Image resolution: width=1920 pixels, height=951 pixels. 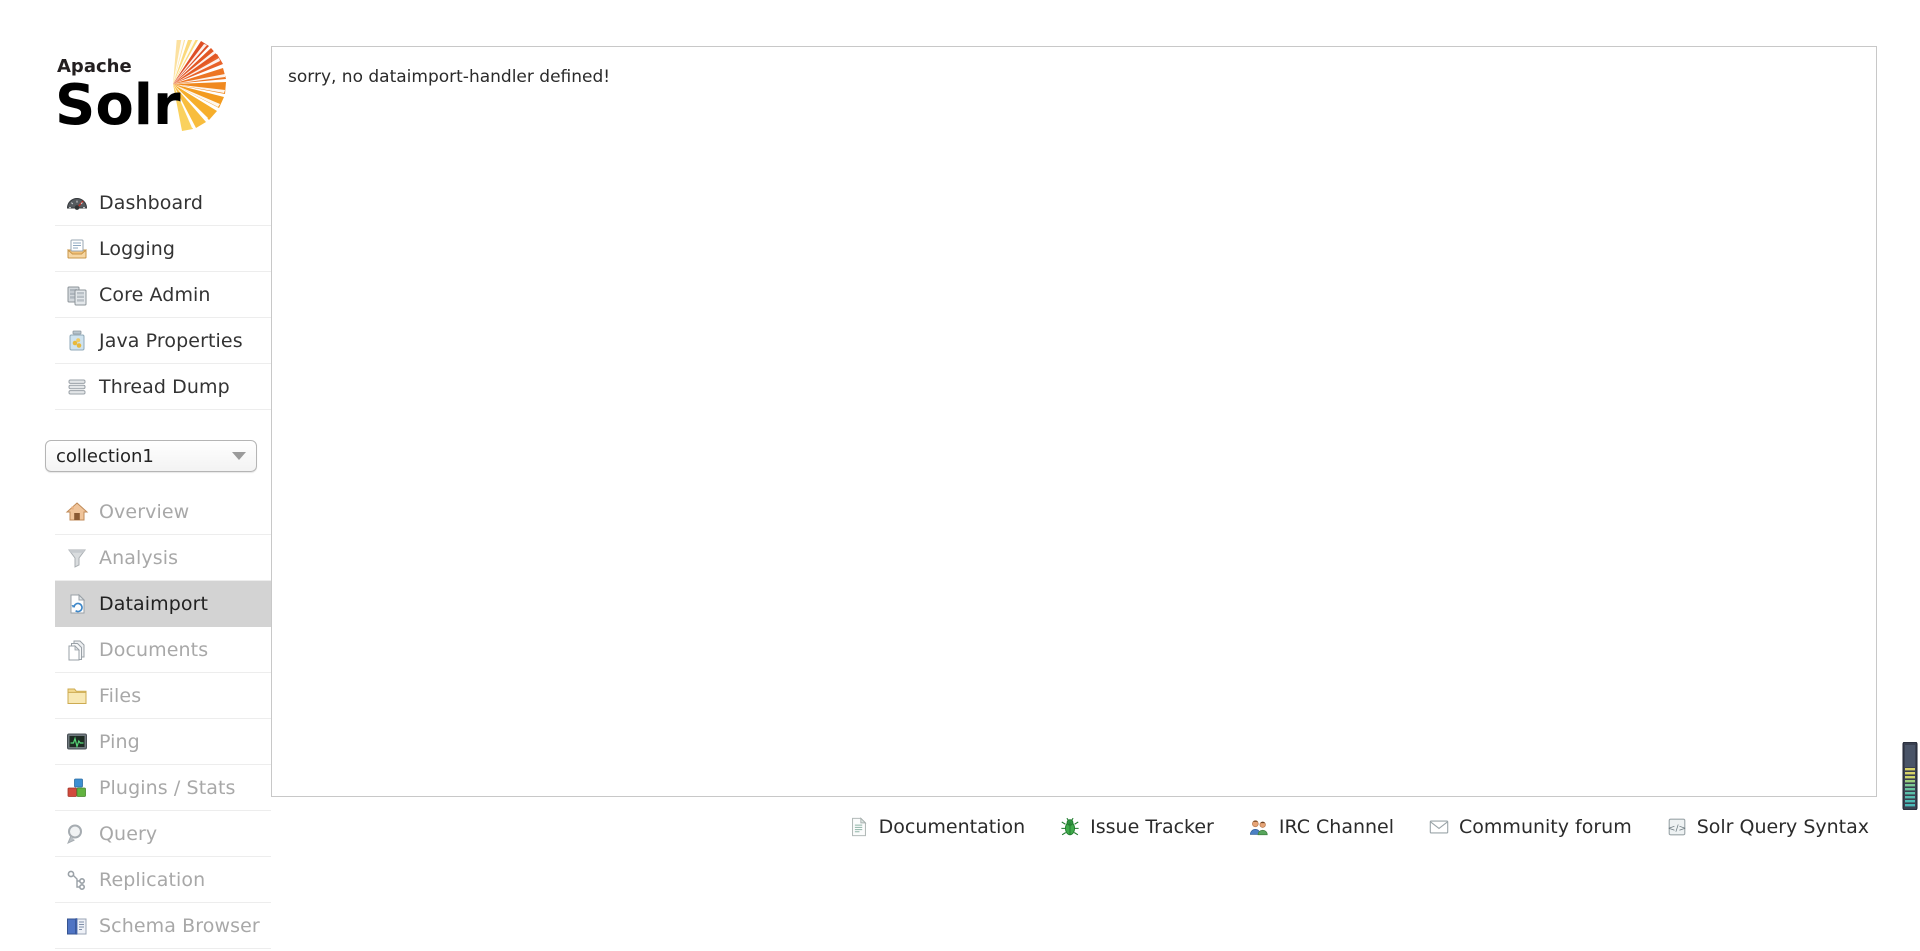 What do you see at coordinates (137, 248) in the screenshot?
I see `sidebar-item-logging-label: Logging` at bounding box center [137, 248].